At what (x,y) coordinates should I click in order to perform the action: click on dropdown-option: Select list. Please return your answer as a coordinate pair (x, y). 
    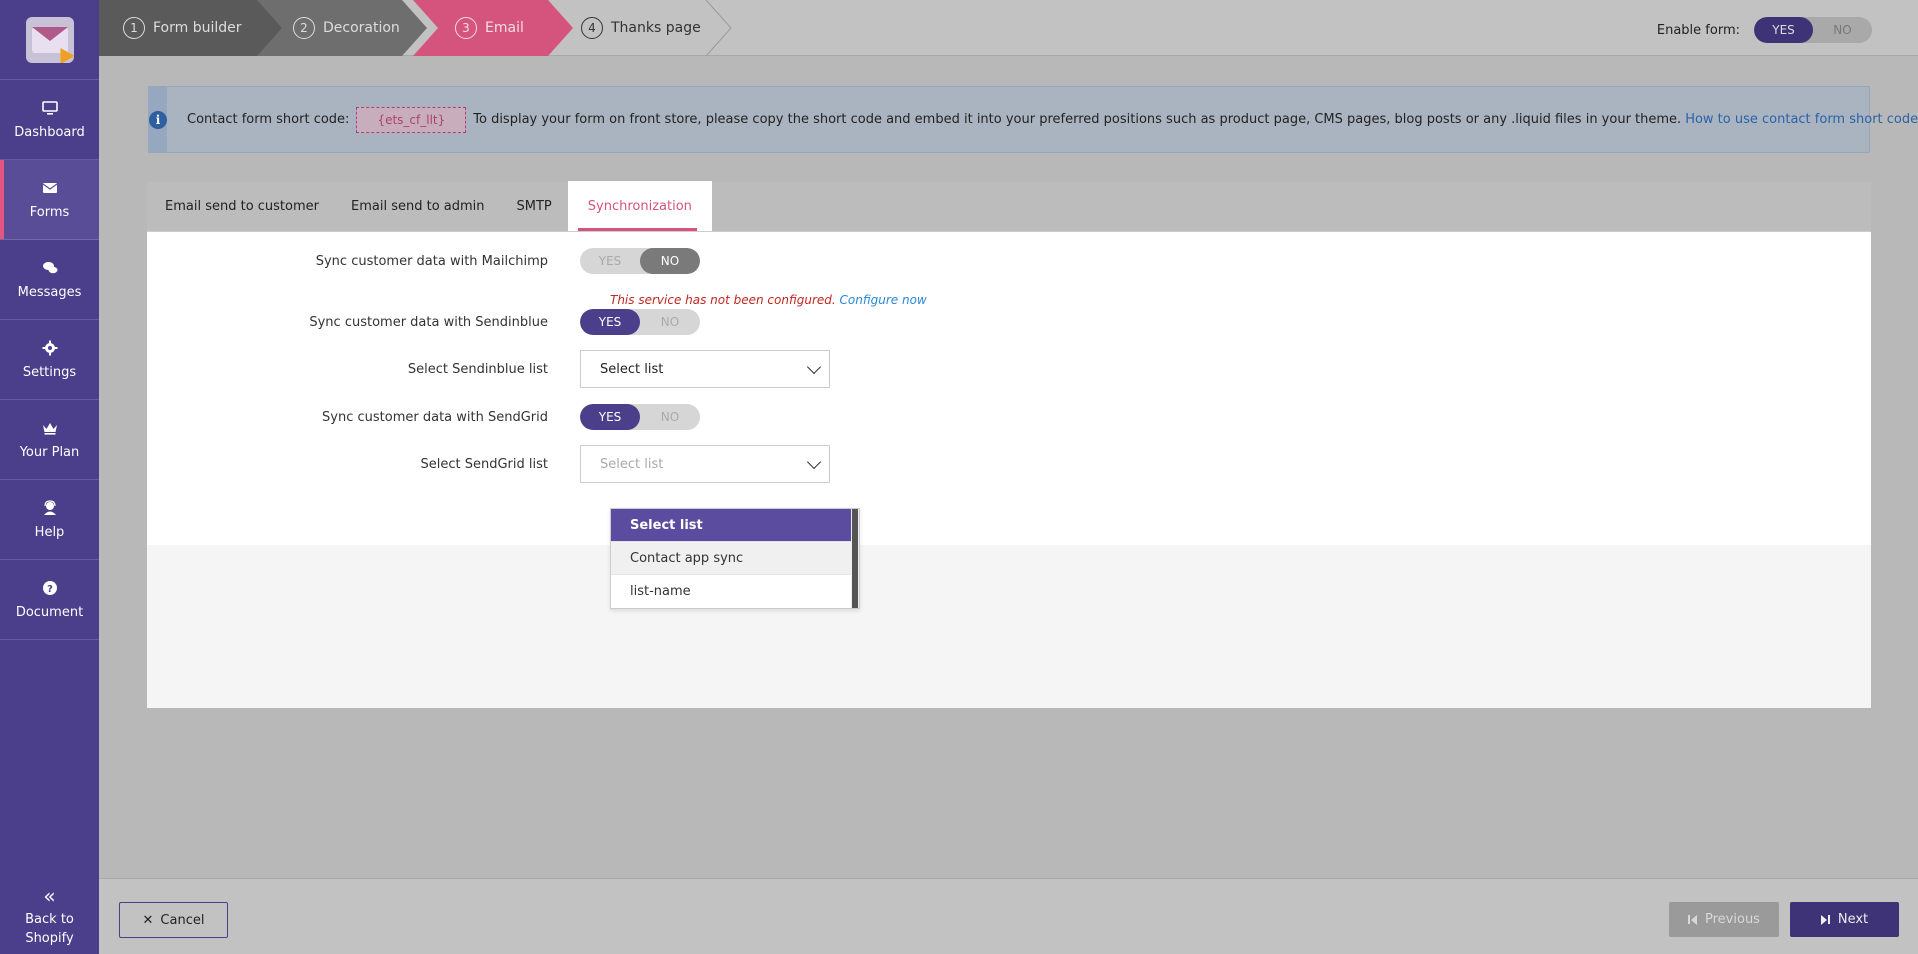
    Looking at the image, I should click on (731, 525).